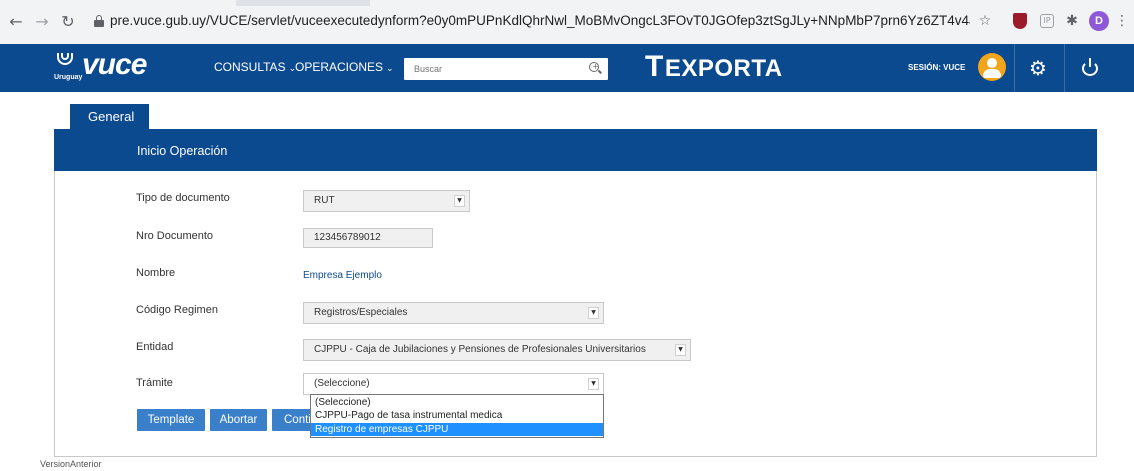 This screenshot has width=1134, height=471. What do you see at coordinates (390, 68) in the screenshot?
I see `chevron-down-icon: ⌄` at bounding box center [390, 68].